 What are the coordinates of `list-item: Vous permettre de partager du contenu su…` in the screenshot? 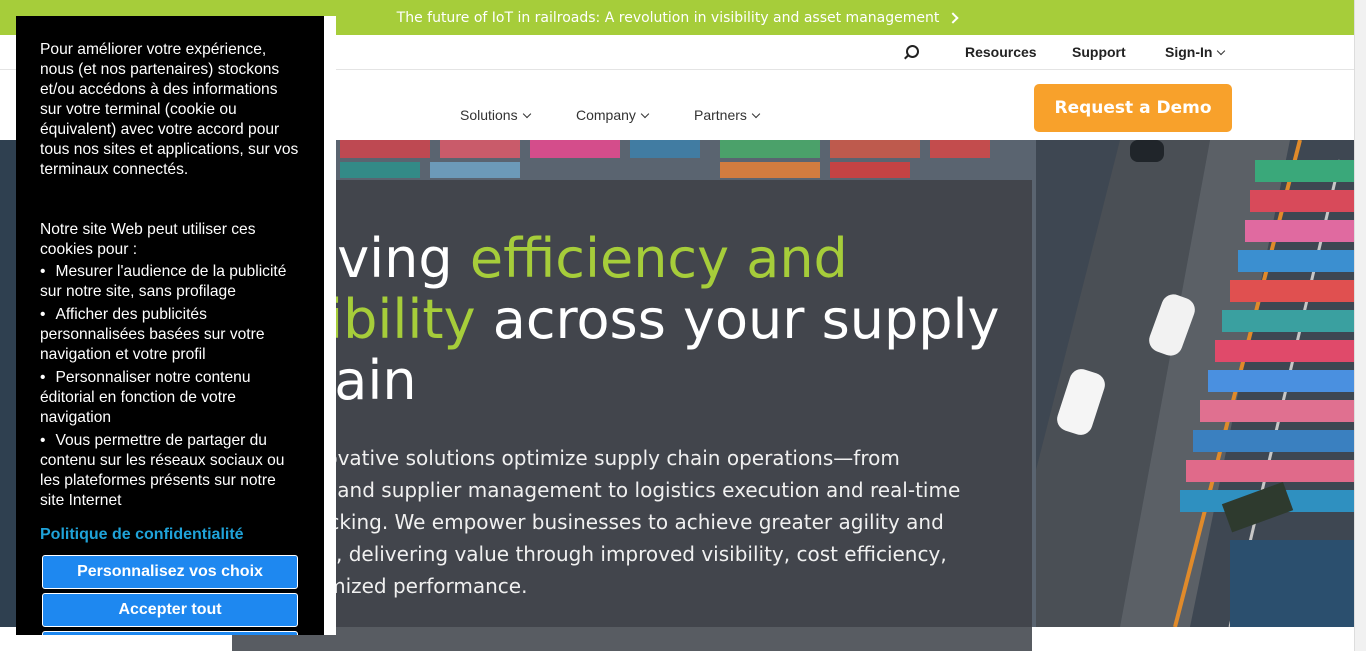 It's located at (170, 471).